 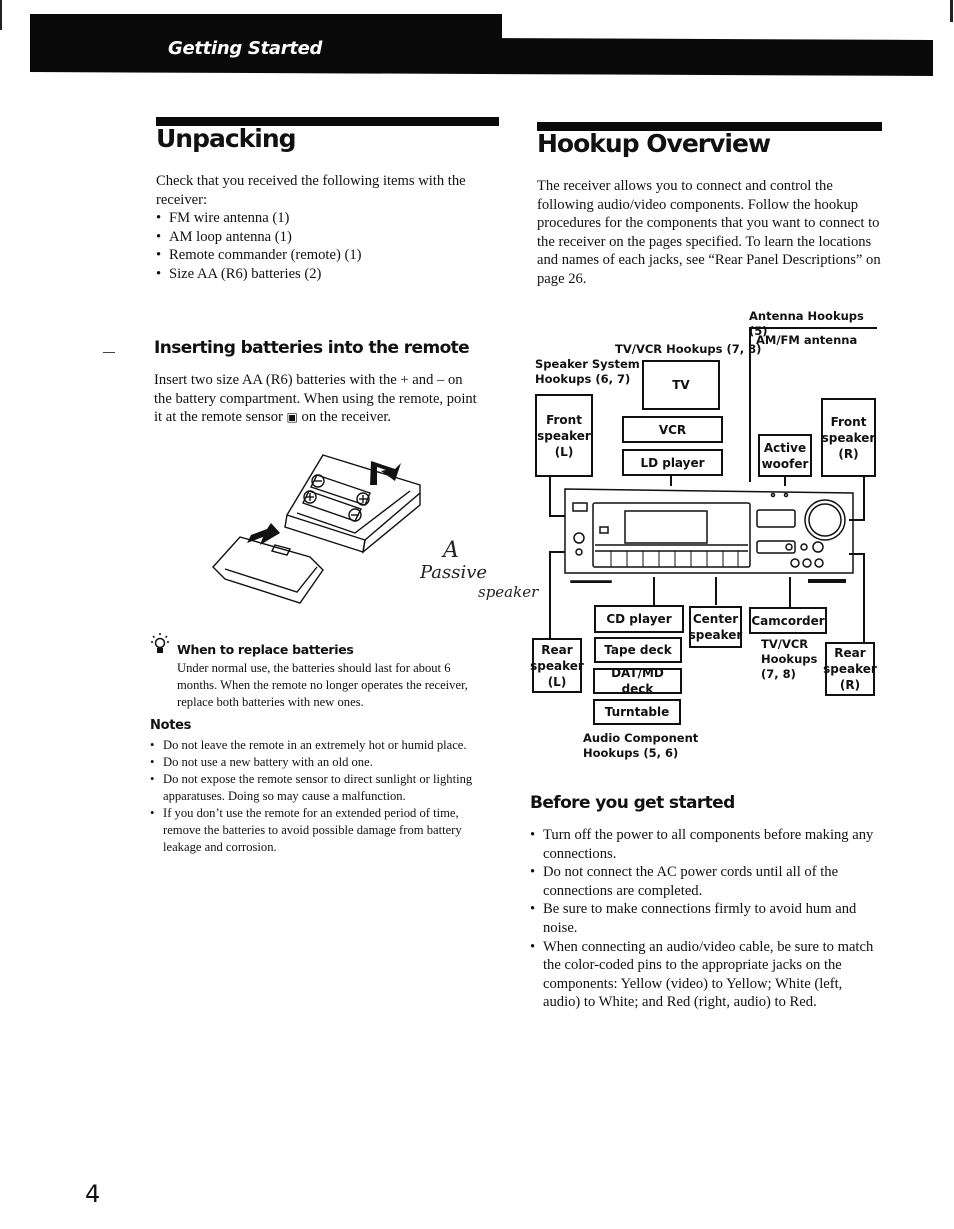 What do you see at coordinates (326, 274) in the screenshot?
I see `list-item: Size AA (R6) batteries (2)` at bounding box center [326, 274].